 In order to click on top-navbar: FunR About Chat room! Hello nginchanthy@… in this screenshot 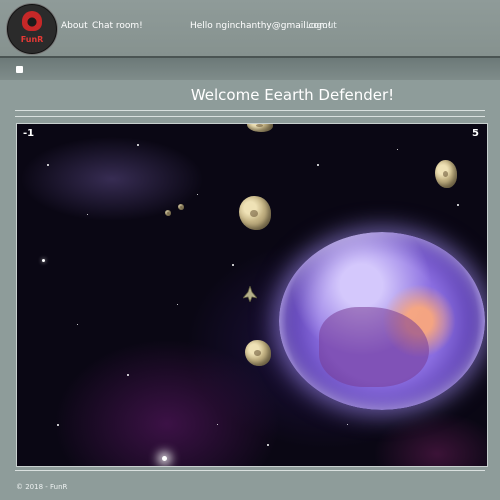, I will do `click(250, 29)`.